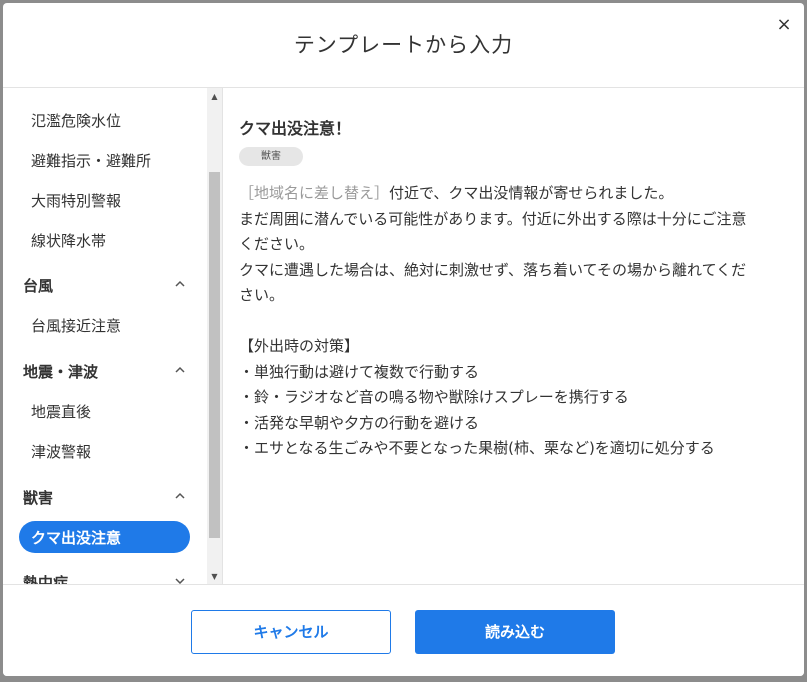 This screenshot has height=682, width=807. Describe the element at coordinates (784, 25) in the screenshot. I see `close-icon: ×` at that location.